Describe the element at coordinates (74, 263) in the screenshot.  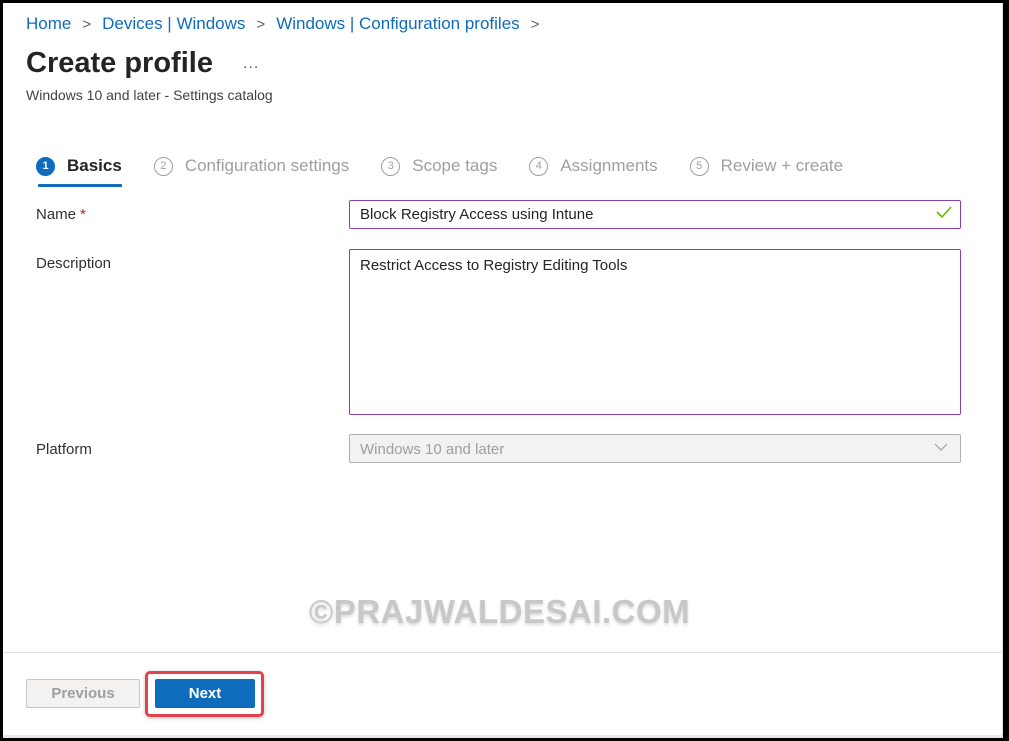
I see `description-label: Description` at that location.